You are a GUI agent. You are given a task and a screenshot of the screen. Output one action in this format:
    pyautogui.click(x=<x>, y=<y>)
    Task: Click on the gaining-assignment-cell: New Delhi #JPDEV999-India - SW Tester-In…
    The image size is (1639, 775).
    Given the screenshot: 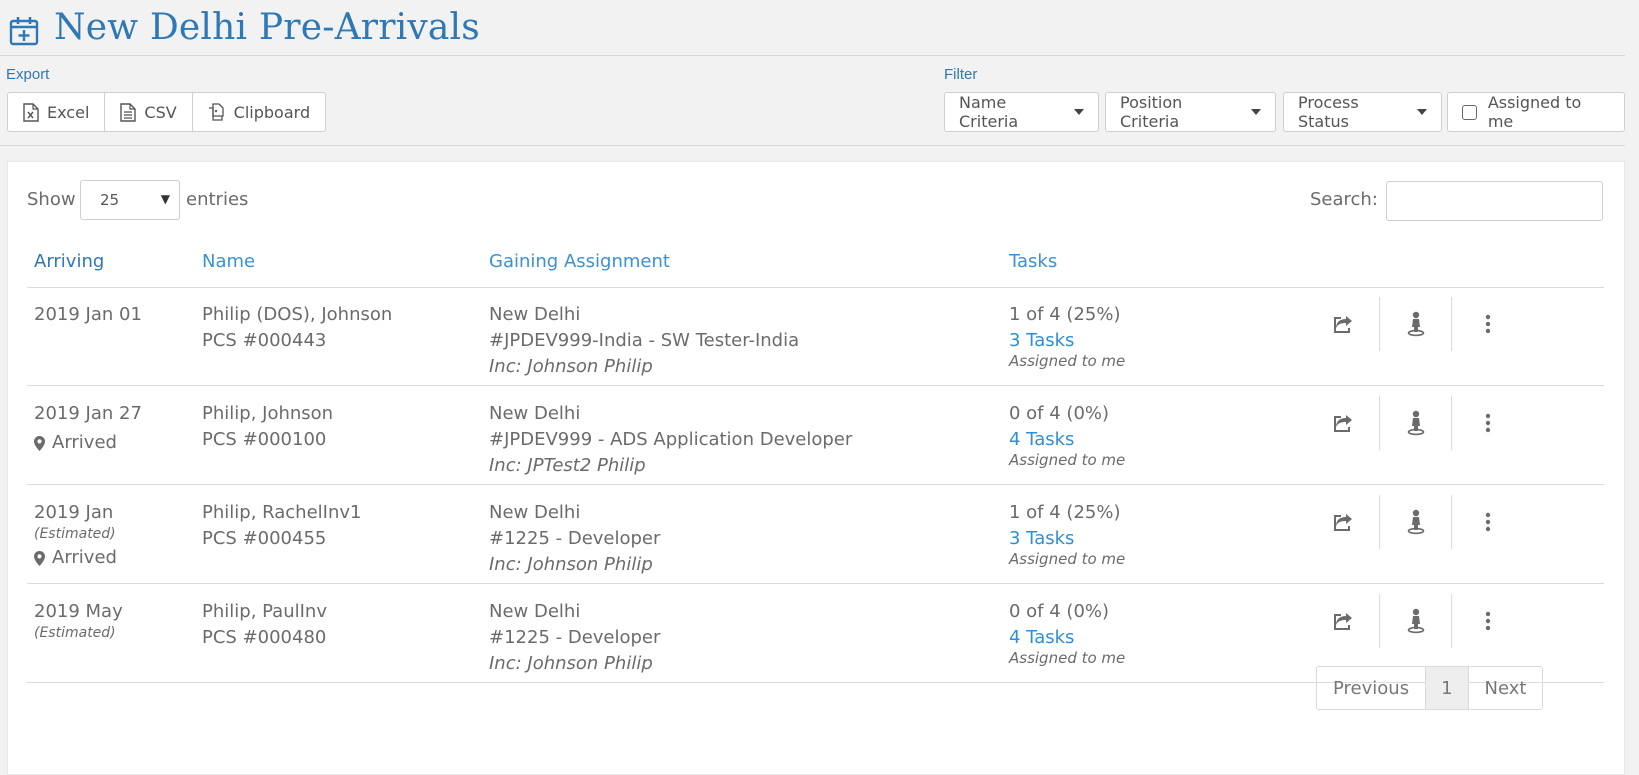 What is the action you would take?
    pyautogui.click(x=644, y=341)
    